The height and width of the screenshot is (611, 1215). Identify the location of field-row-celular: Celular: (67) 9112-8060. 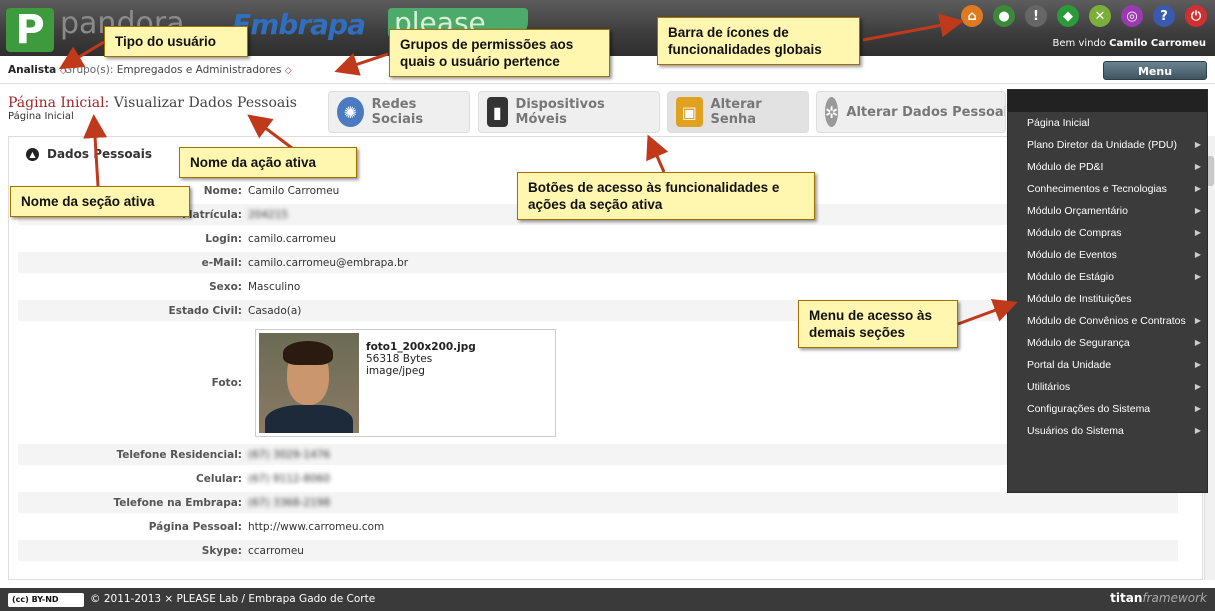
(598, 478).